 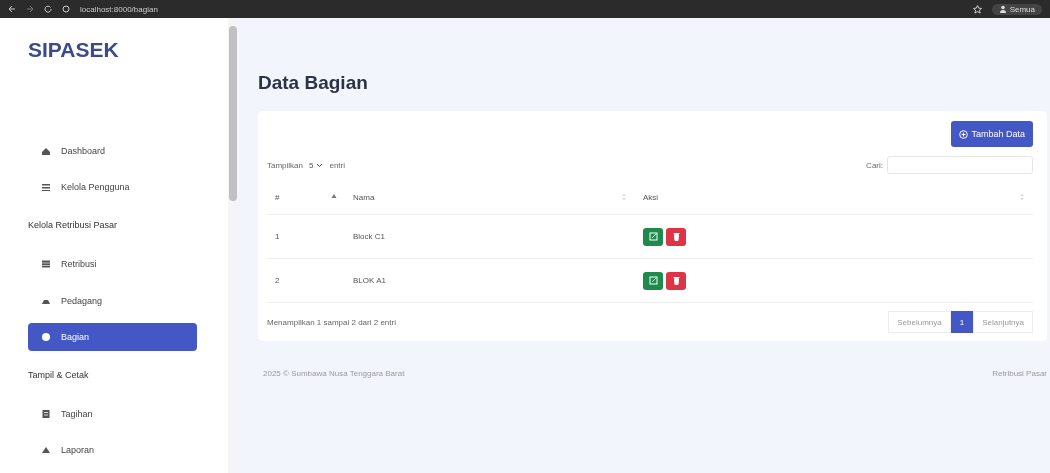 I want to click on sidebar-item: Dashboard, so click(x=112, y=151).